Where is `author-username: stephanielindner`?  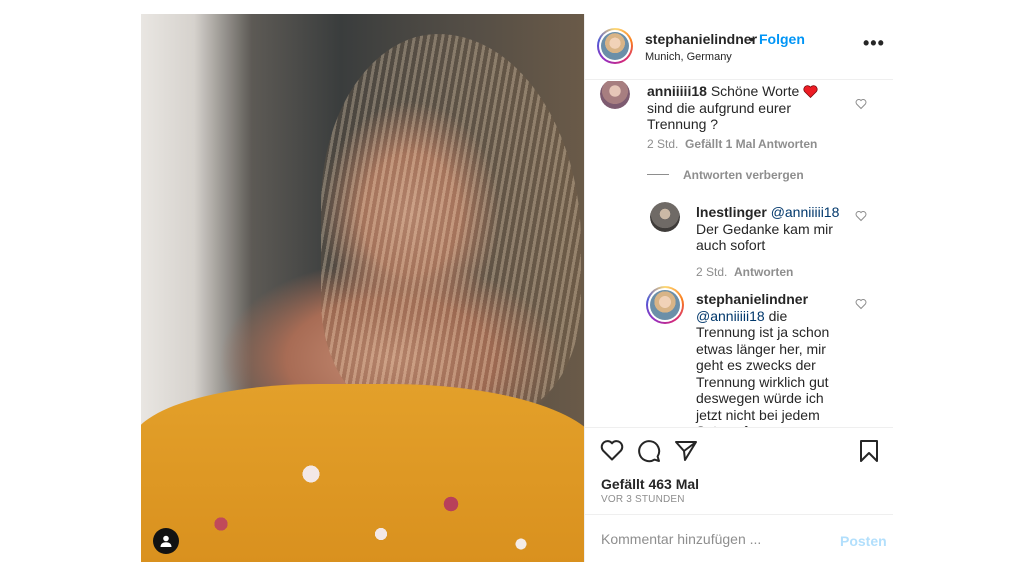
author-username: stephanielindner is located at coordinates (701, 39).